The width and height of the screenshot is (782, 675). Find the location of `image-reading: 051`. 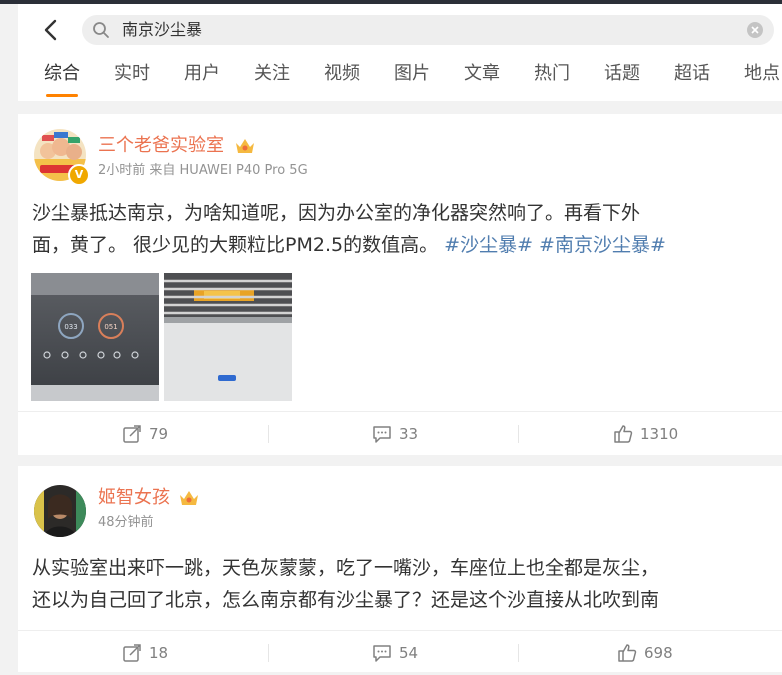

image-reading: 051 is located at coordinates (110, 327).